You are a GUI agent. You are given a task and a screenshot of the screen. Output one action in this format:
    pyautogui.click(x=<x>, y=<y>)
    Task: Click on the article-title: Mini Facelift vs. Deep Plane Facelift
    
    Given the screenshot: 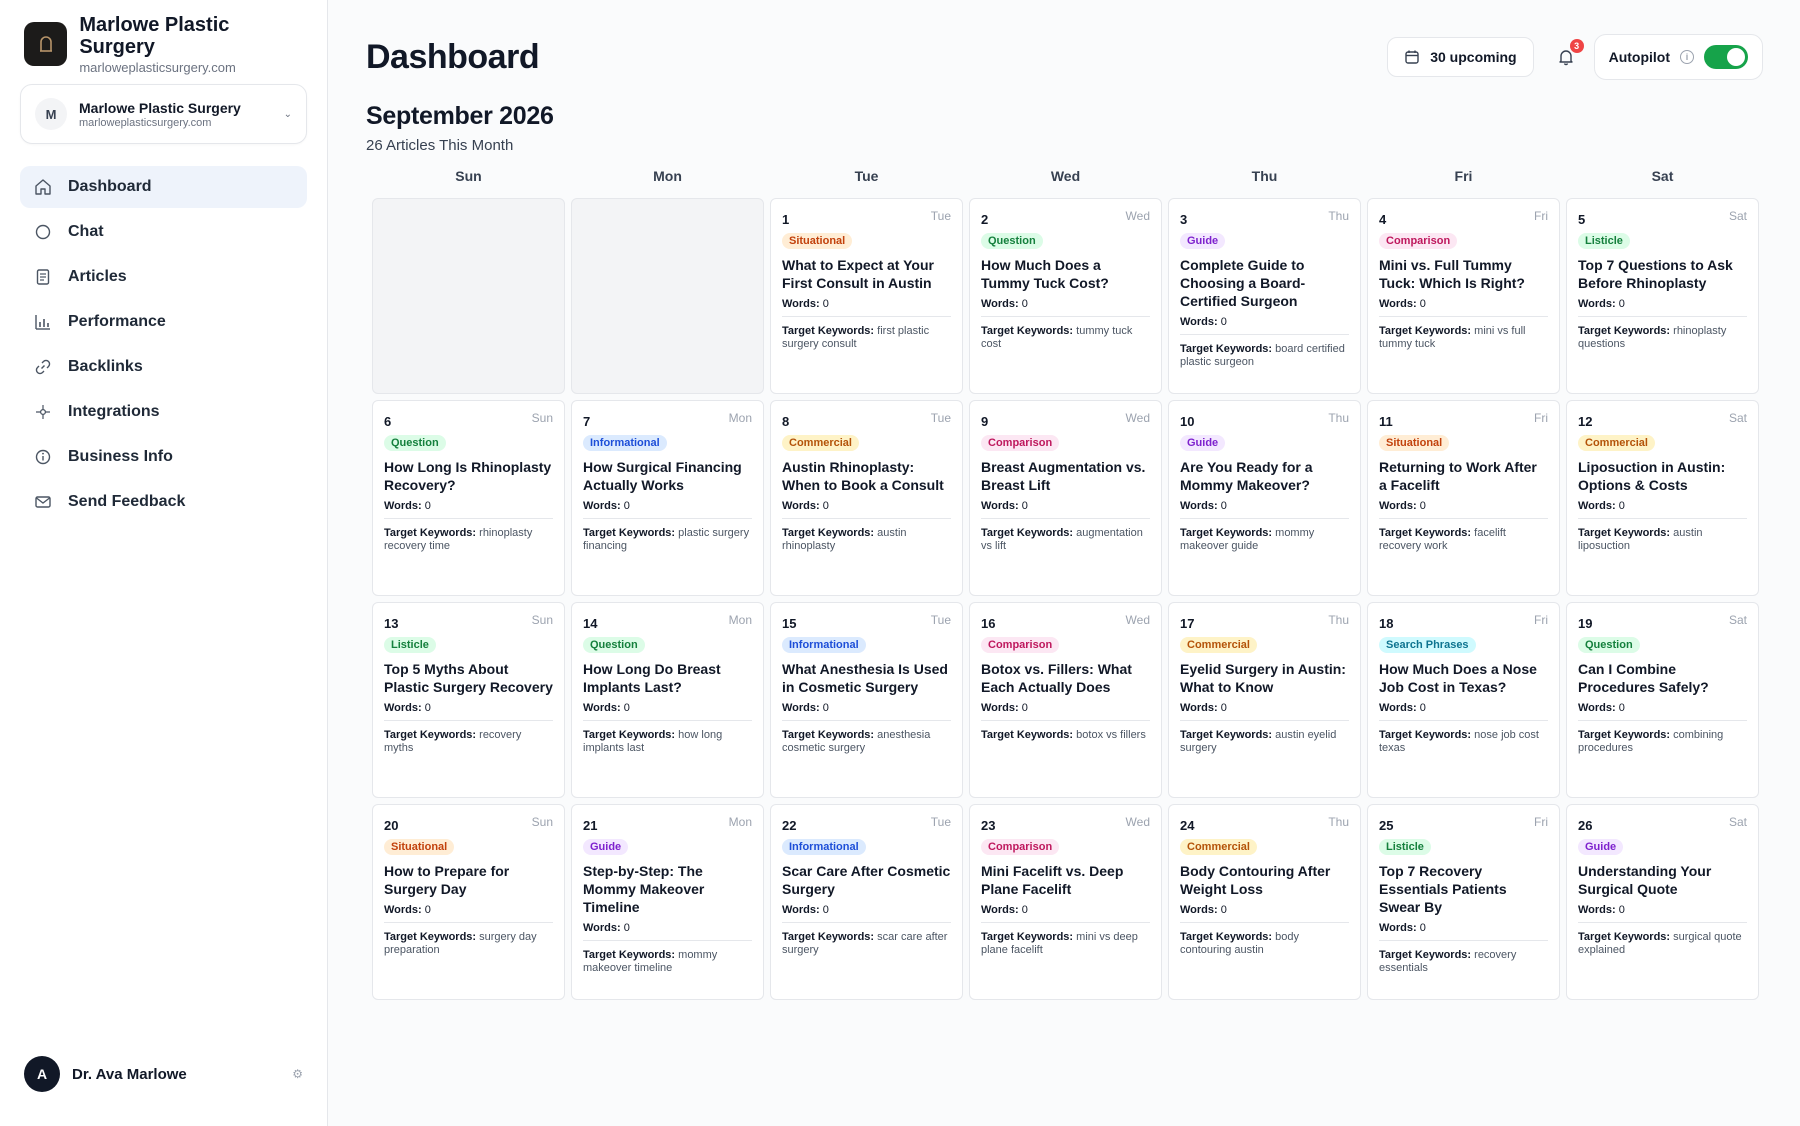 What is the action you would take?
    pyautogui.click(x=1065, y=880)
    